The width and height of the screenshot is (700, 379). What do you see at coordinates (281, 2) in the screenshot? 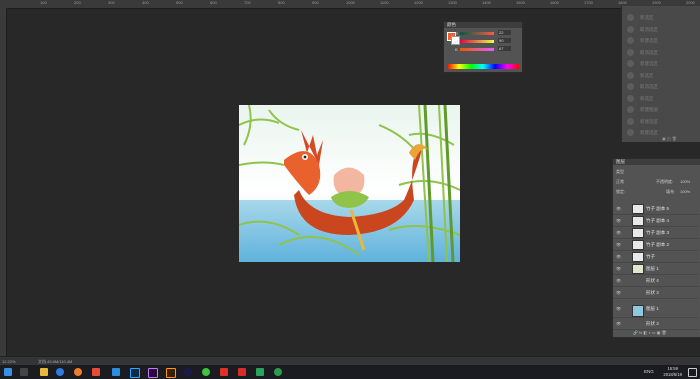
I see `ruler-tick: 800` at bounding box center [281, 2].